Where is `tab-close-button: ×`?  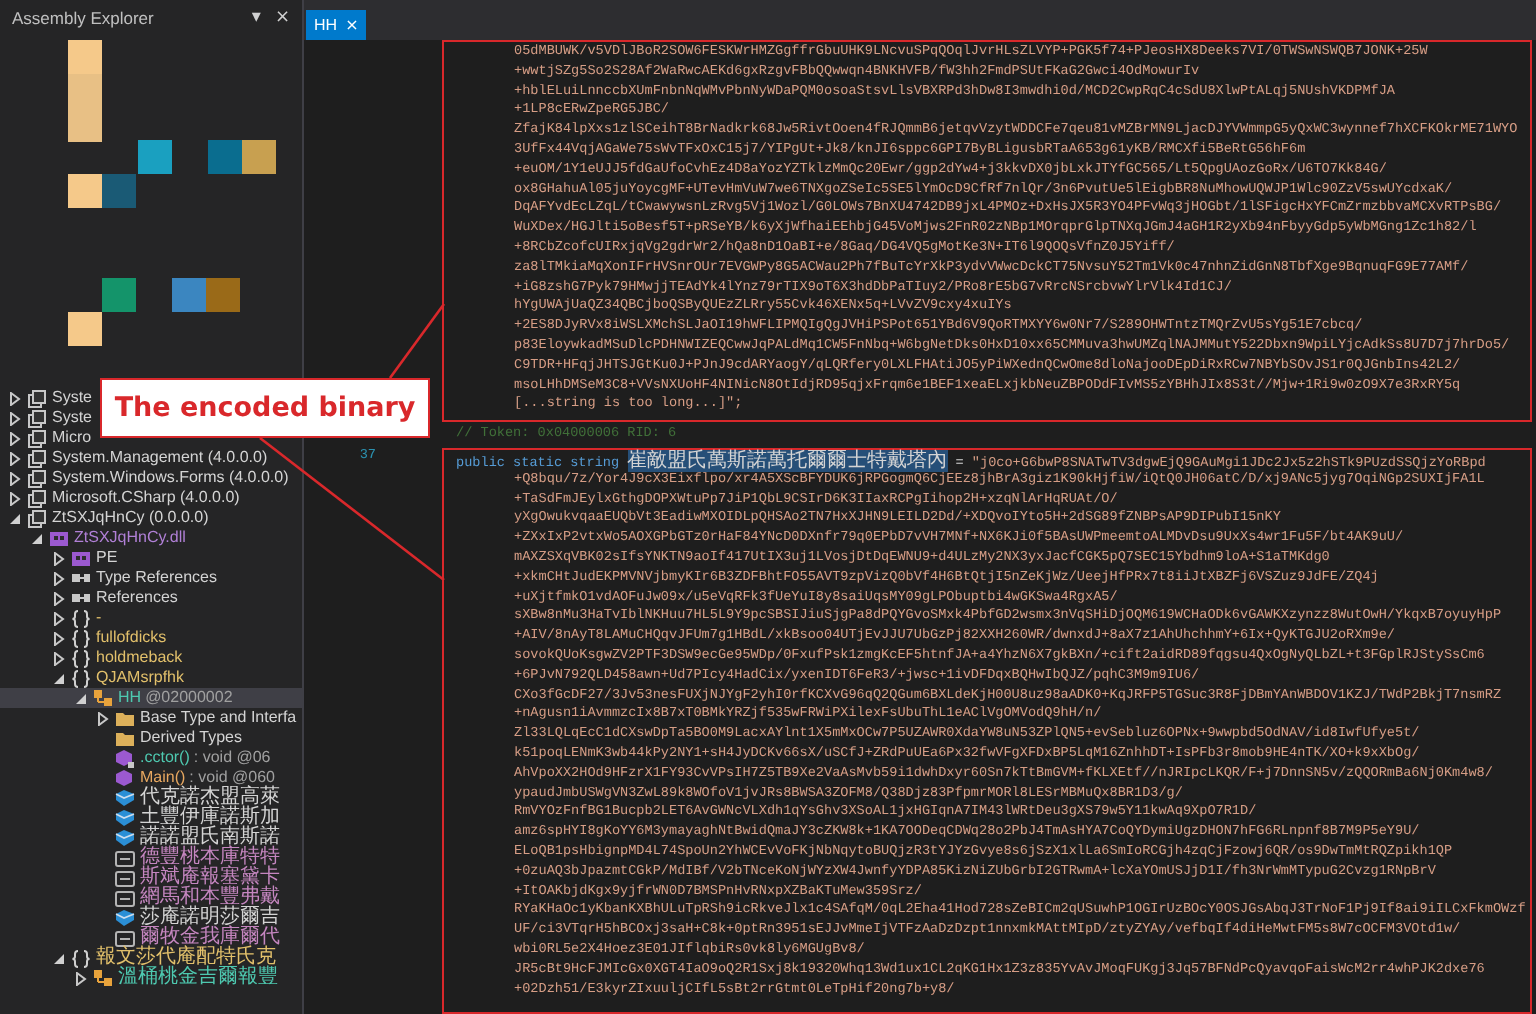
tab-close-button: × is located at coordinates (352, 25).